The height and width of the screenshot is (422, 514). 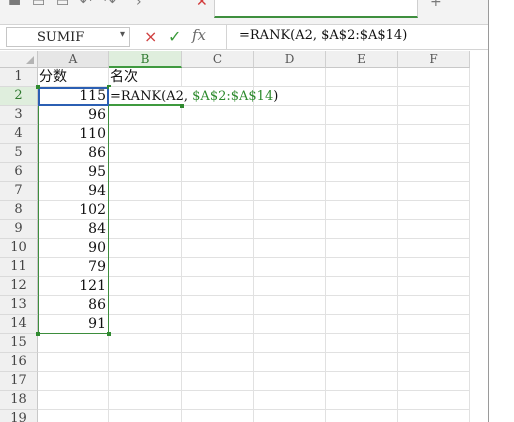 I want to click on cell-d18, so click(x=290, y=400).